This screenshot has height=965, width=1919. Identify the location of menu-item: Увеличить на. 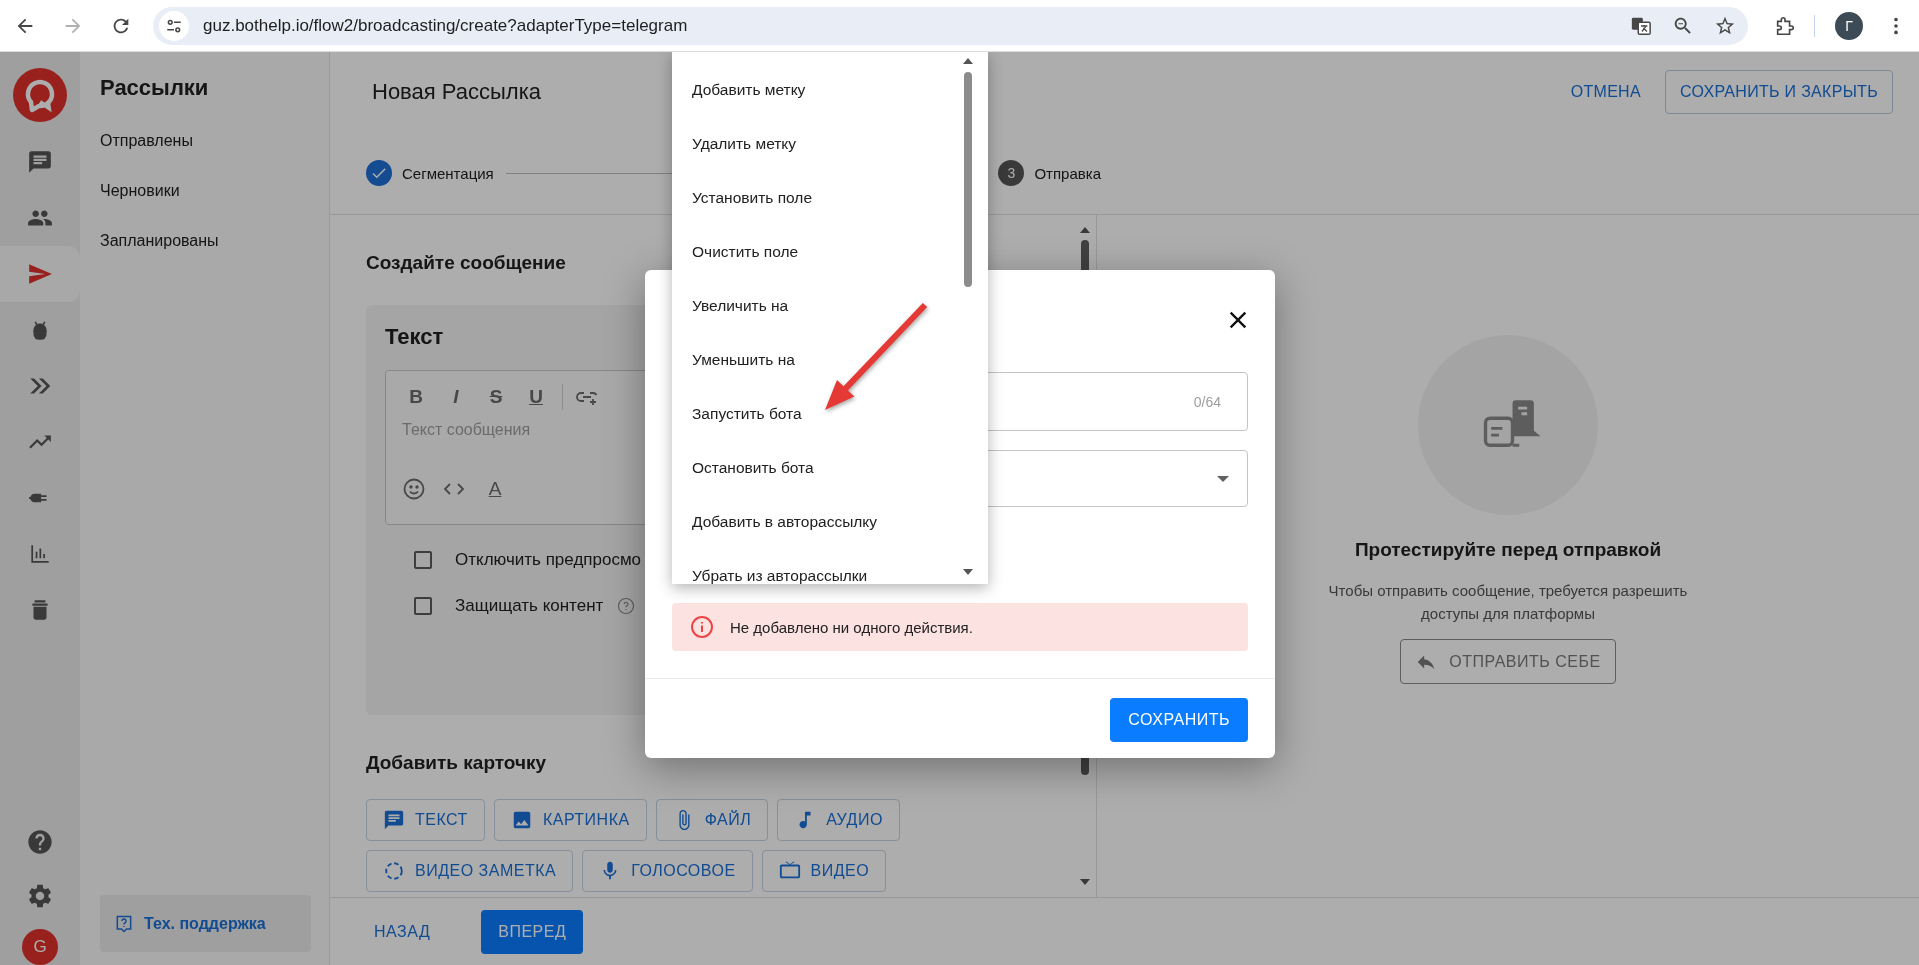
(830, 306).